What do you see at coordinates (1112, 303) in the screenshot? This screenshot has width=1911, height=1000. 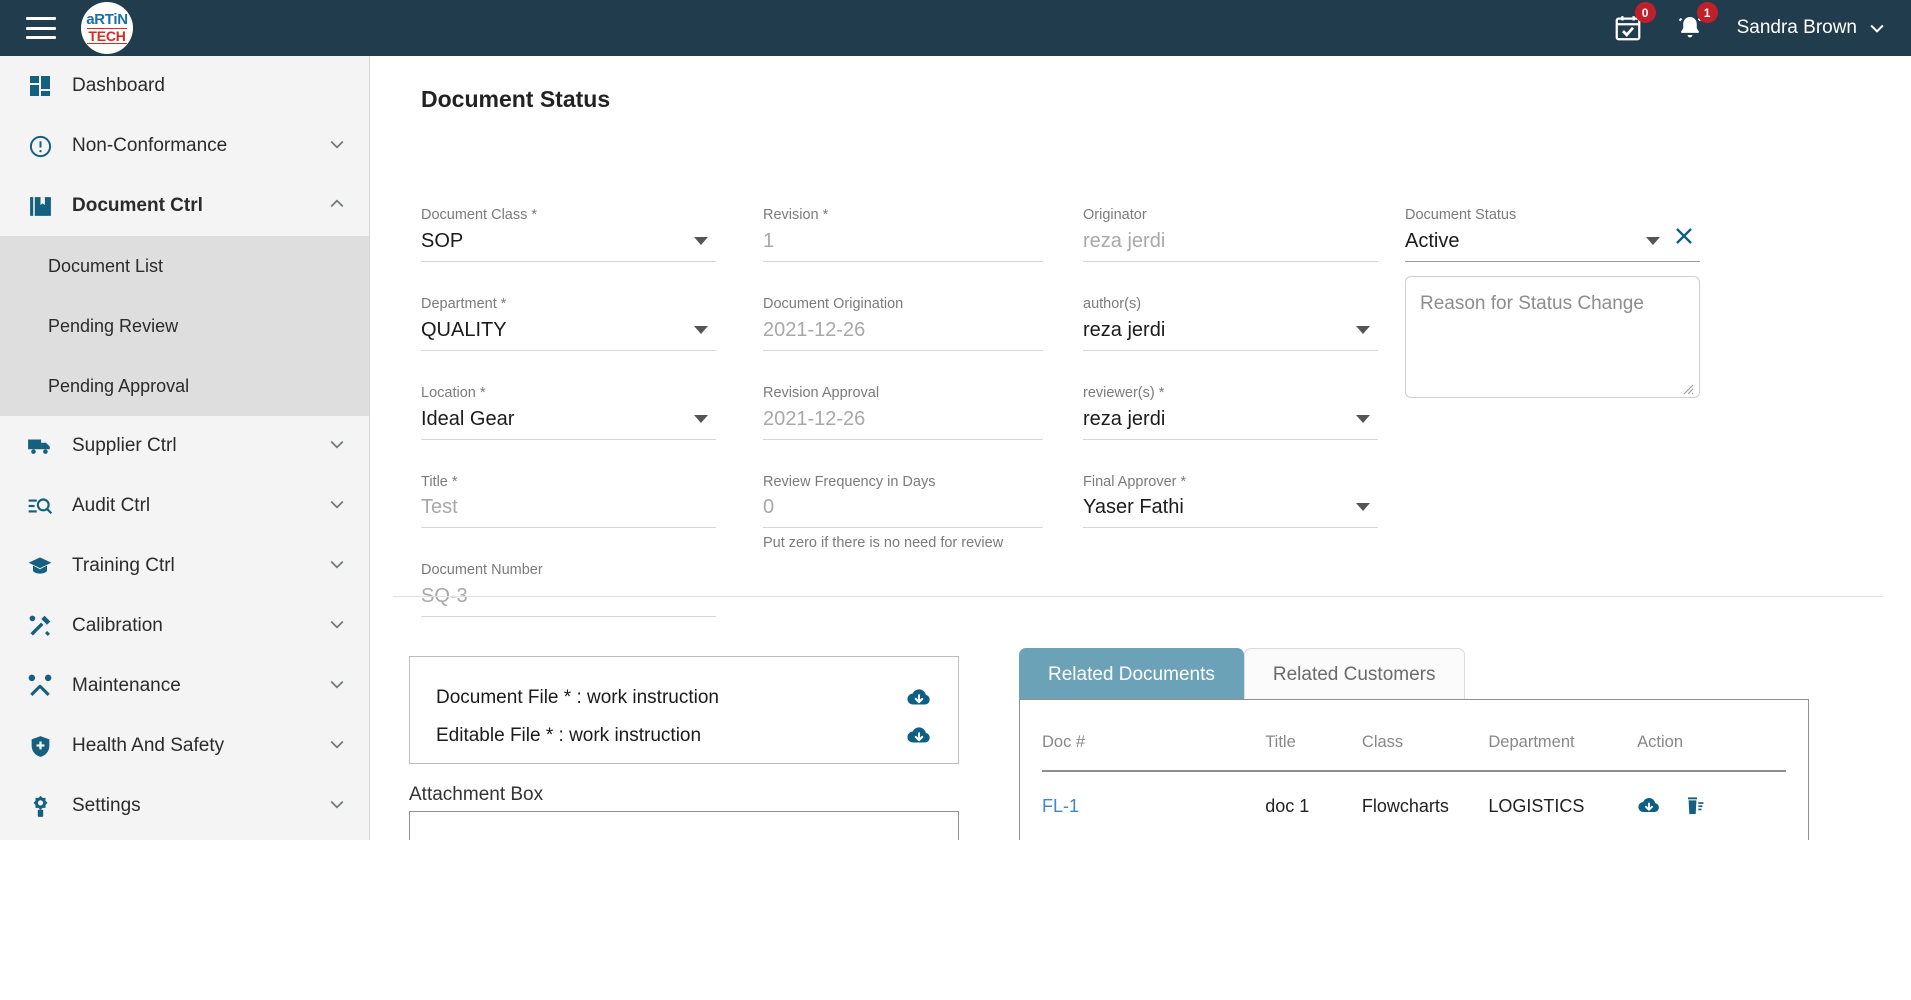 I see `authors-label: author(s)` at bounding box center [1112, 303].